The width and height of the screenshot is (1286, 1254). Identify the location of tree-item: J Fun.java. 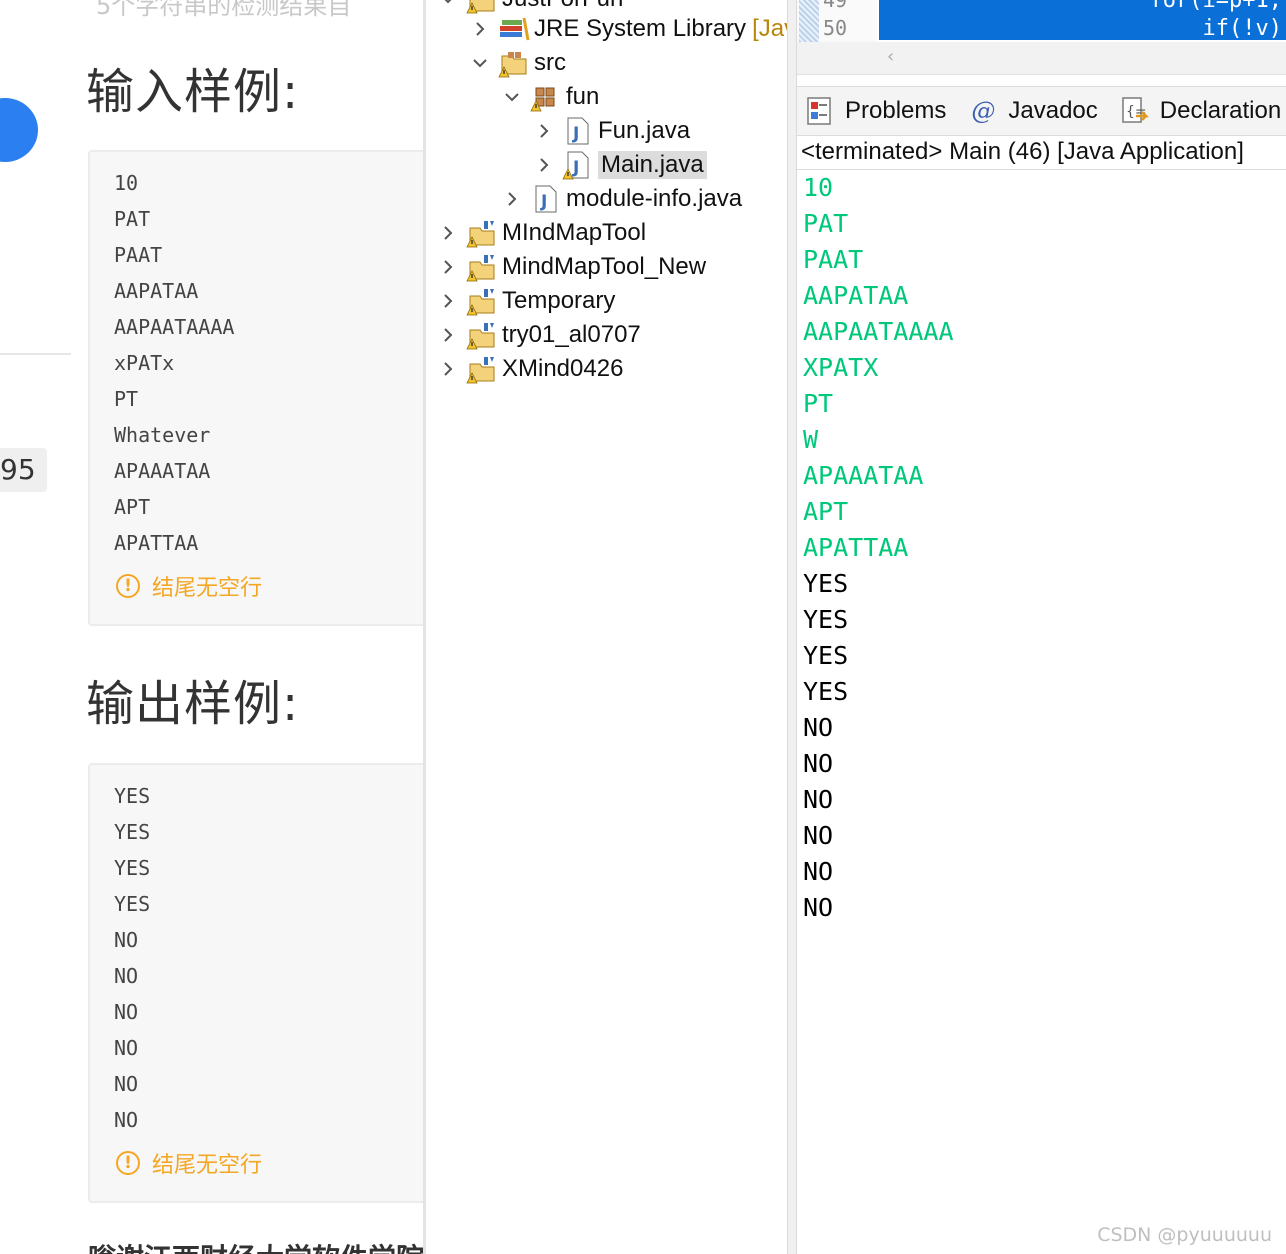
(612, 131).